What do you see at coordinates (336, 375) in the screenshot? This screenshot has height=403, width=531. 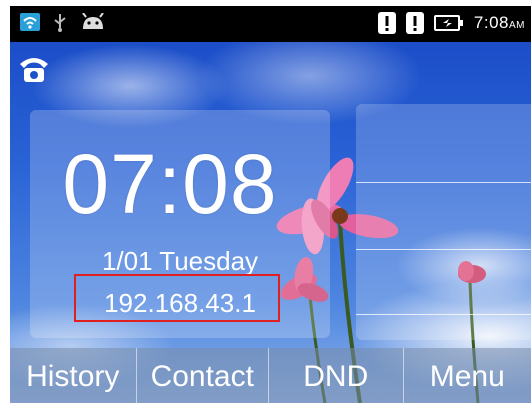 I see `dnd-button: DND` at bounding box center [336, 375].